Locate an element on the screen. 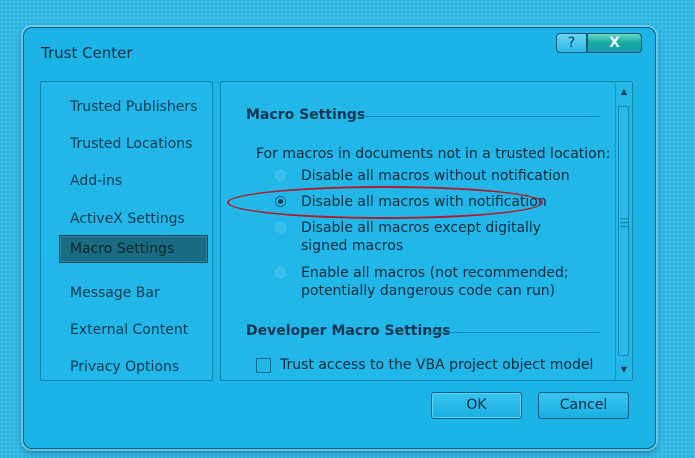 Image resolution: width=695 pixels, height=458 pixels. macro-settings-heading: Macro Settings is located at coordinates (306, 115).